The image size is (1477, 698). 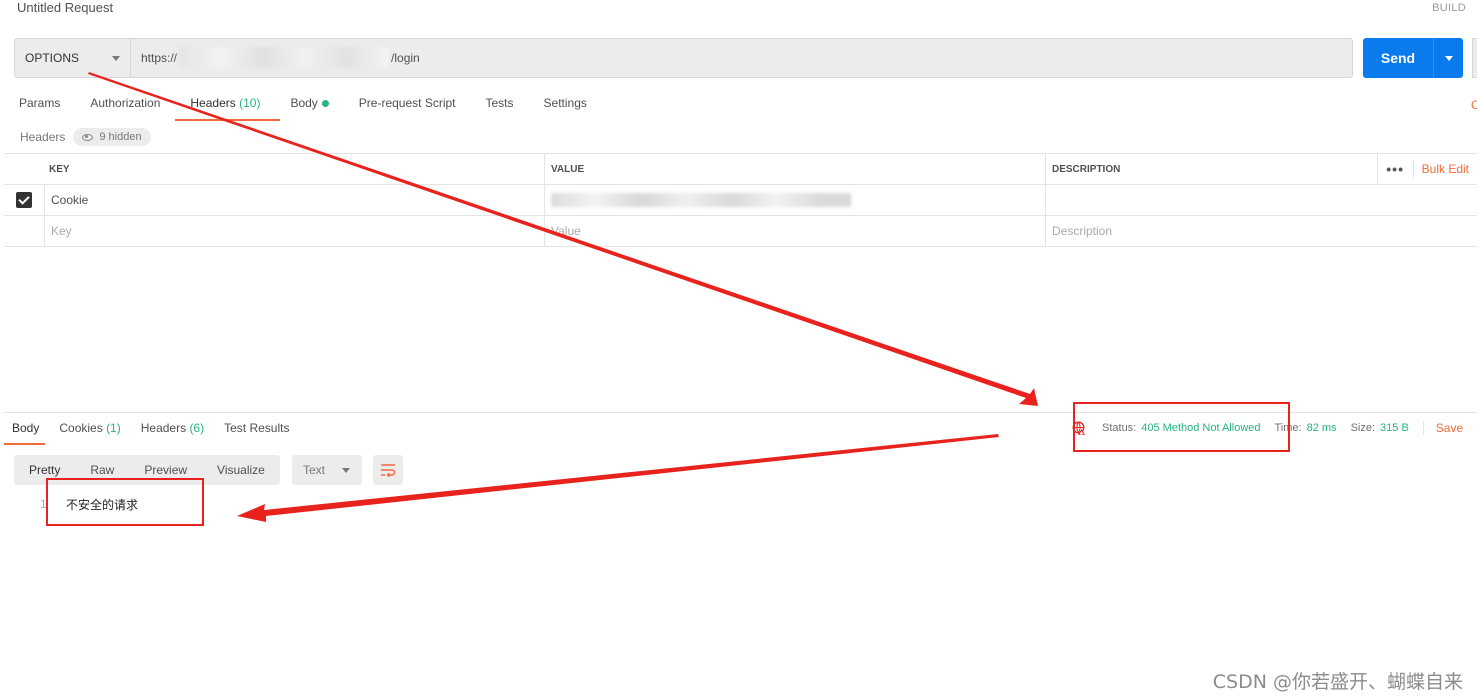 What do you see at coordinates (125, 502) in the screenshot?
I see `annotation-box-body` at bounding box center [125, 502].